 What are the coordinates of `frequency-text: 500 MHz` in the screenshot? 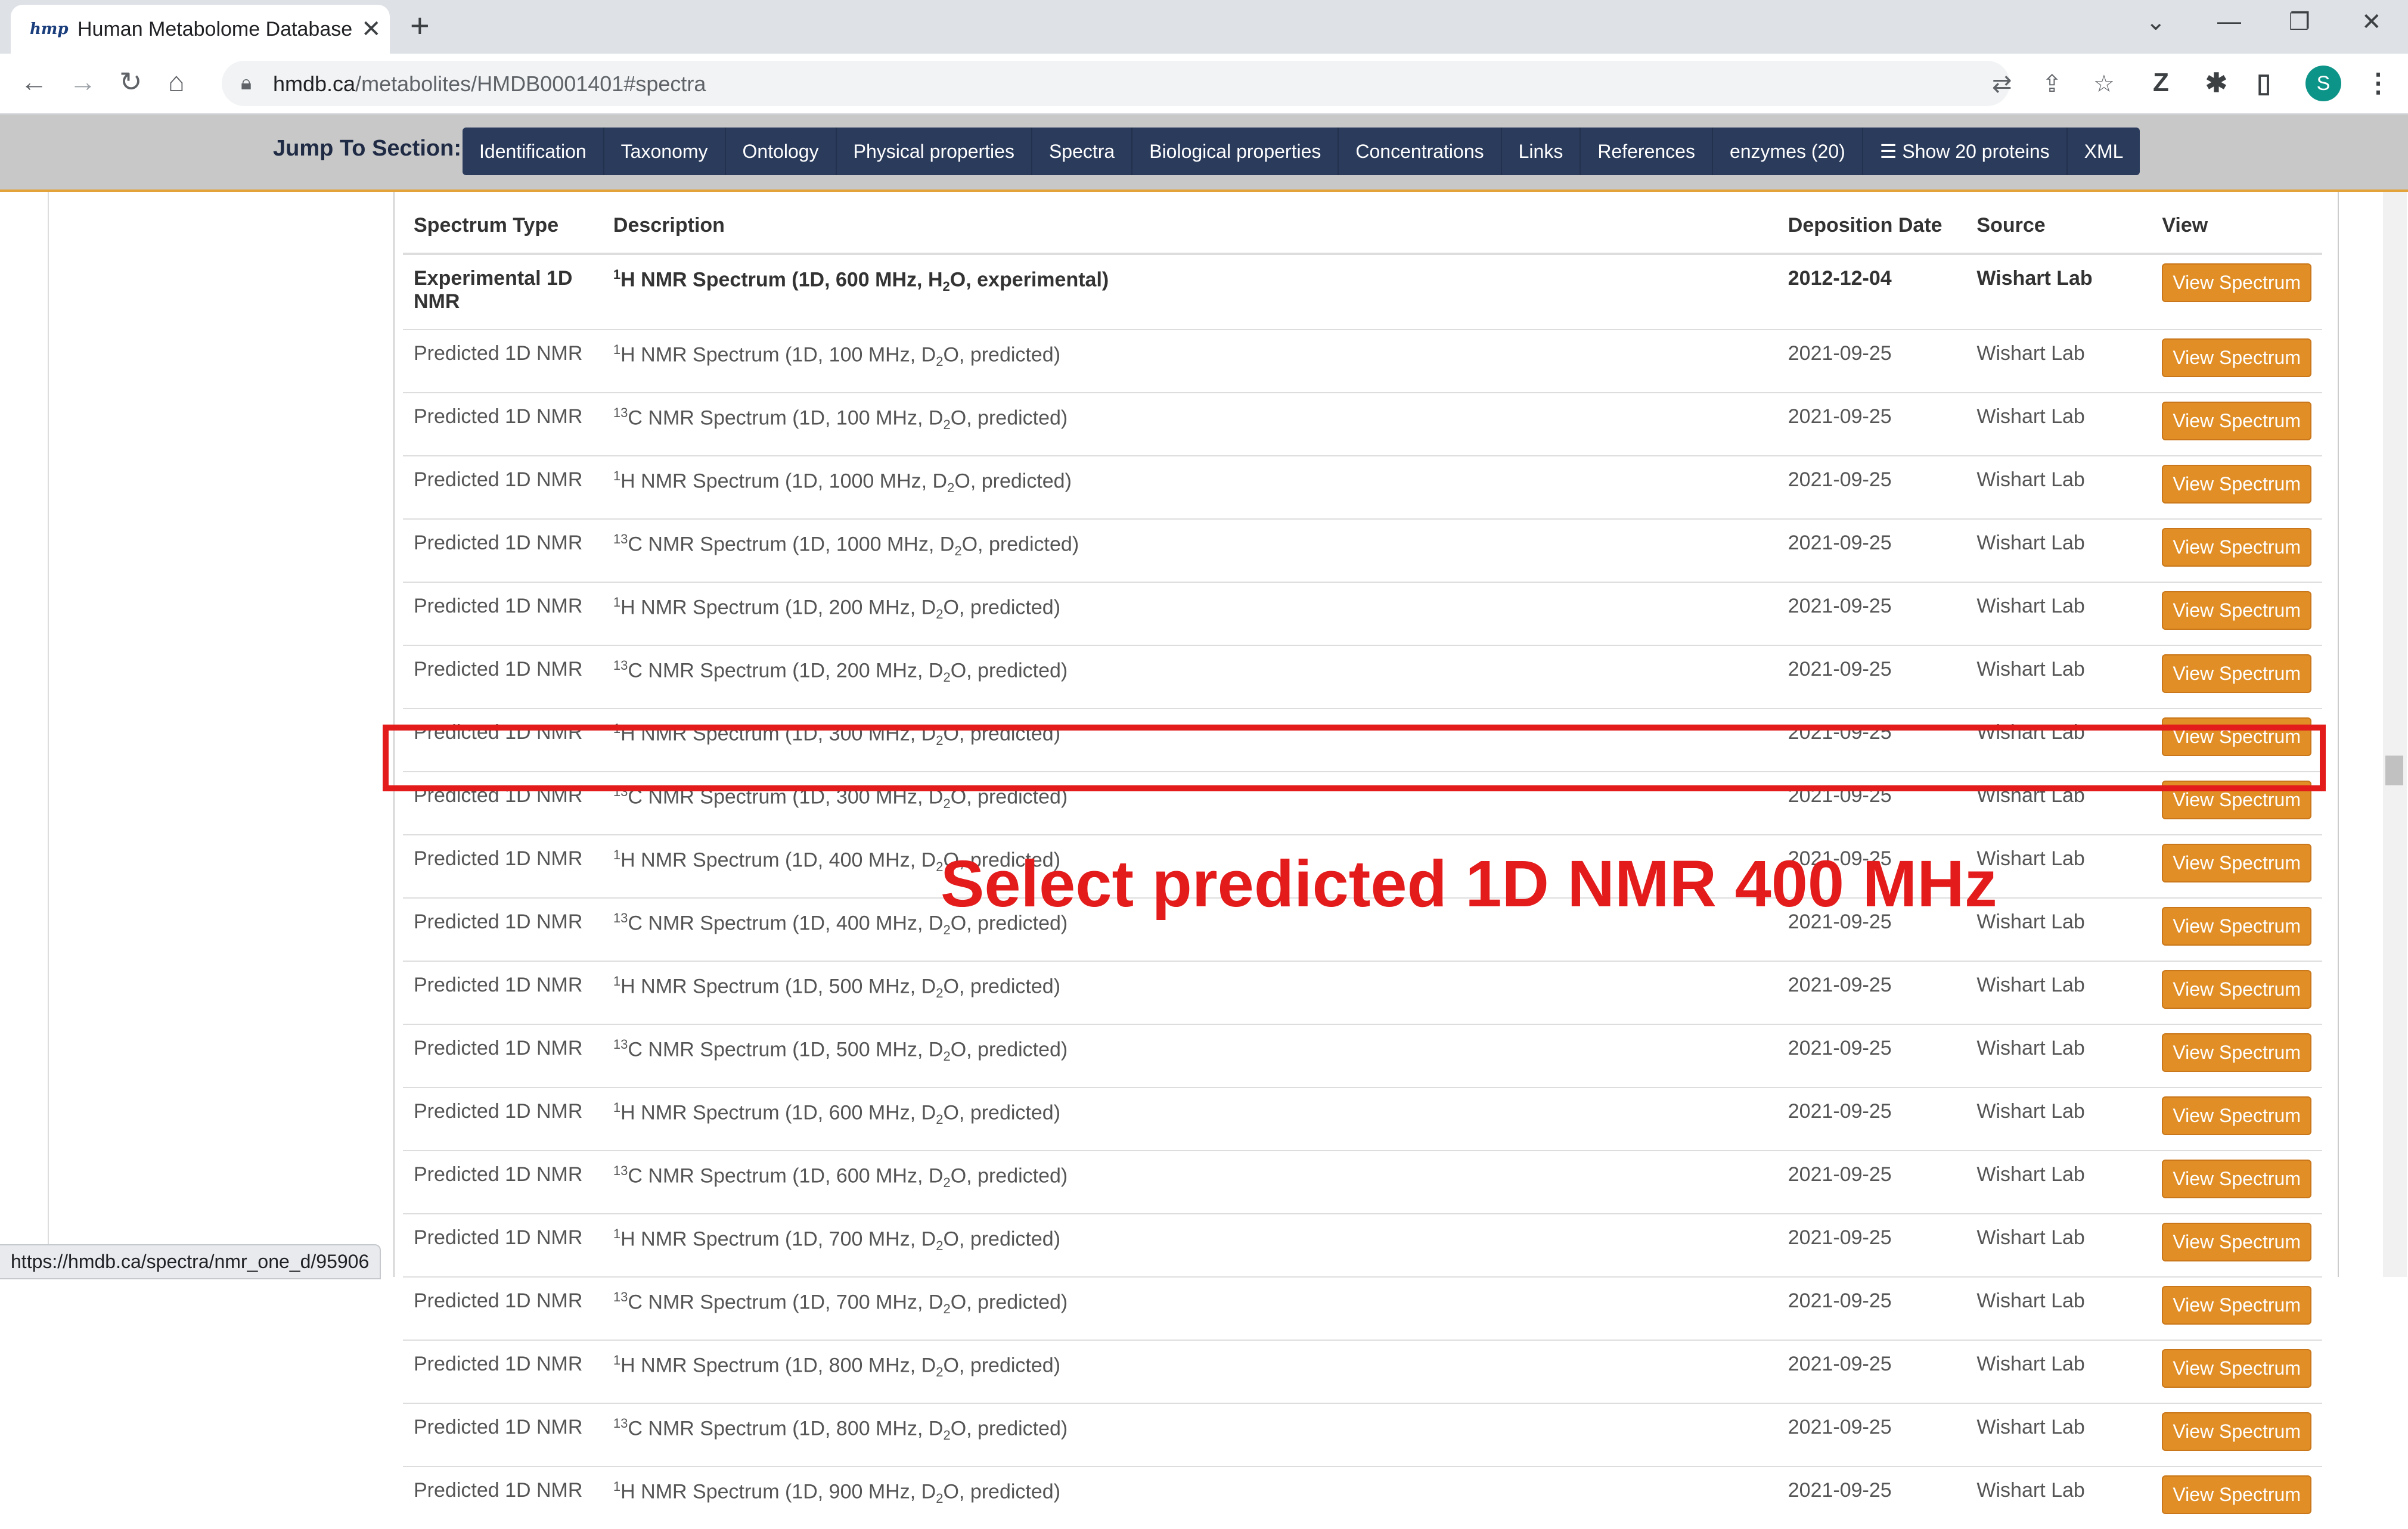 It's located at (869, 987).